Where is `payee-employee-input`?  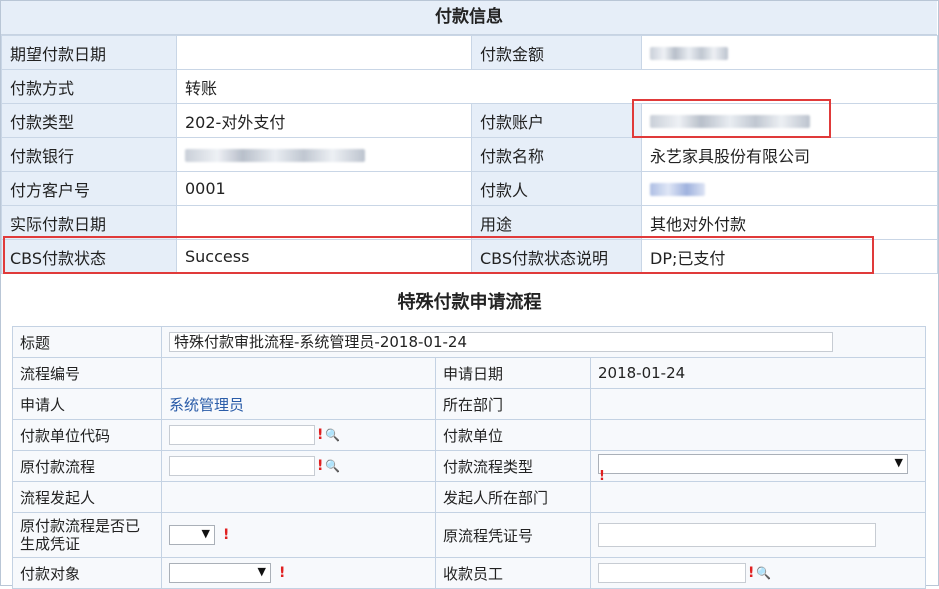
payee-employee-input is located at coordinates (672, 573).